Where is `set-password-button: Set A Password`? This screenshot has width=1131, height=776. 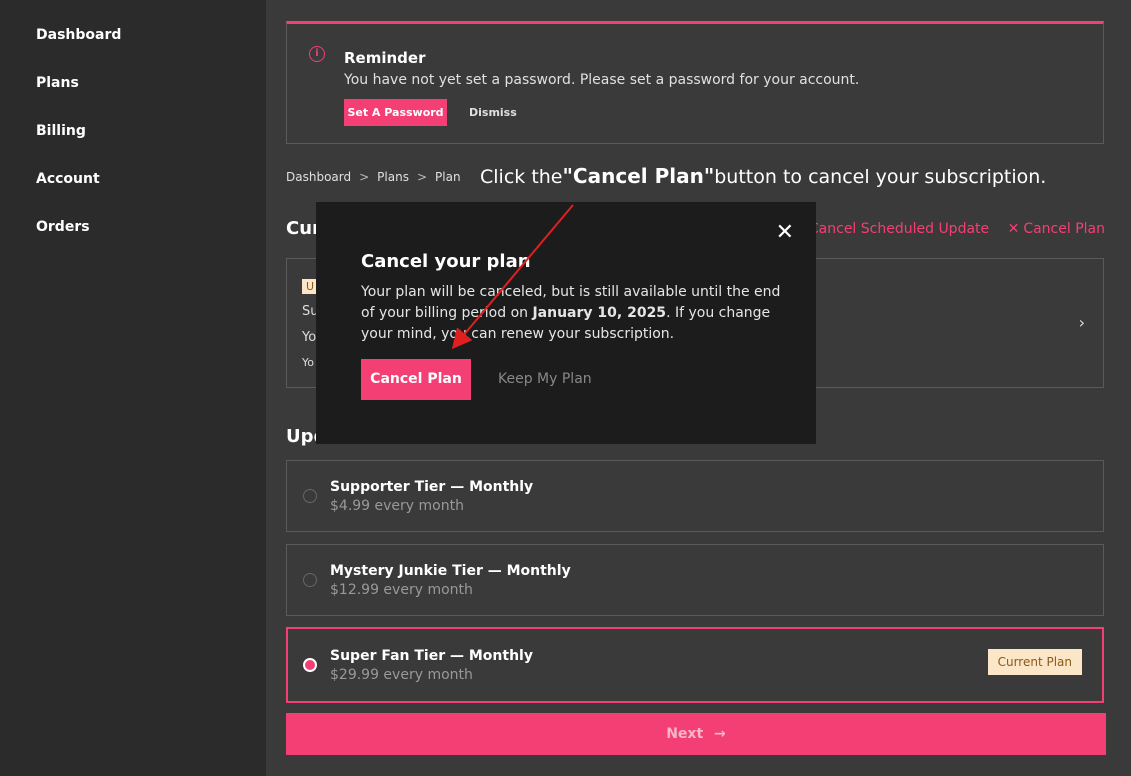
set-password-button: Set A Password is located at coordinates (395, 112).